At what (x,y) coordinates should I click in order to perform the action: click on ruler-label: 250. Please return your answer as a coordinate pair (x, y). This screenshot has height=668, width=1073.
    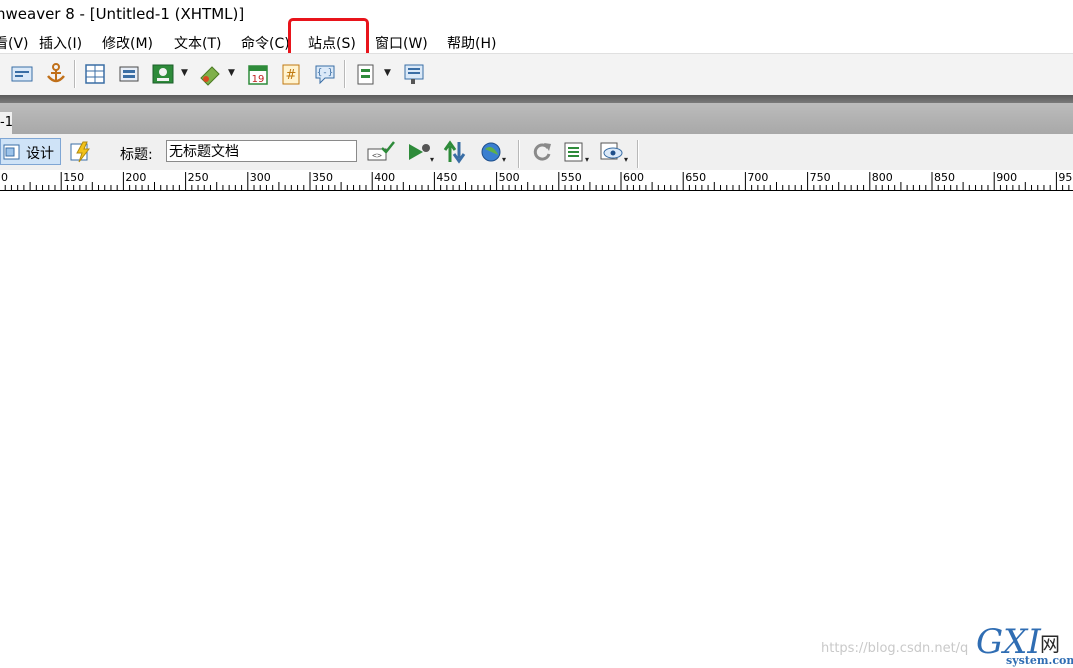
    Looking at the image, I should click on (198, 177).